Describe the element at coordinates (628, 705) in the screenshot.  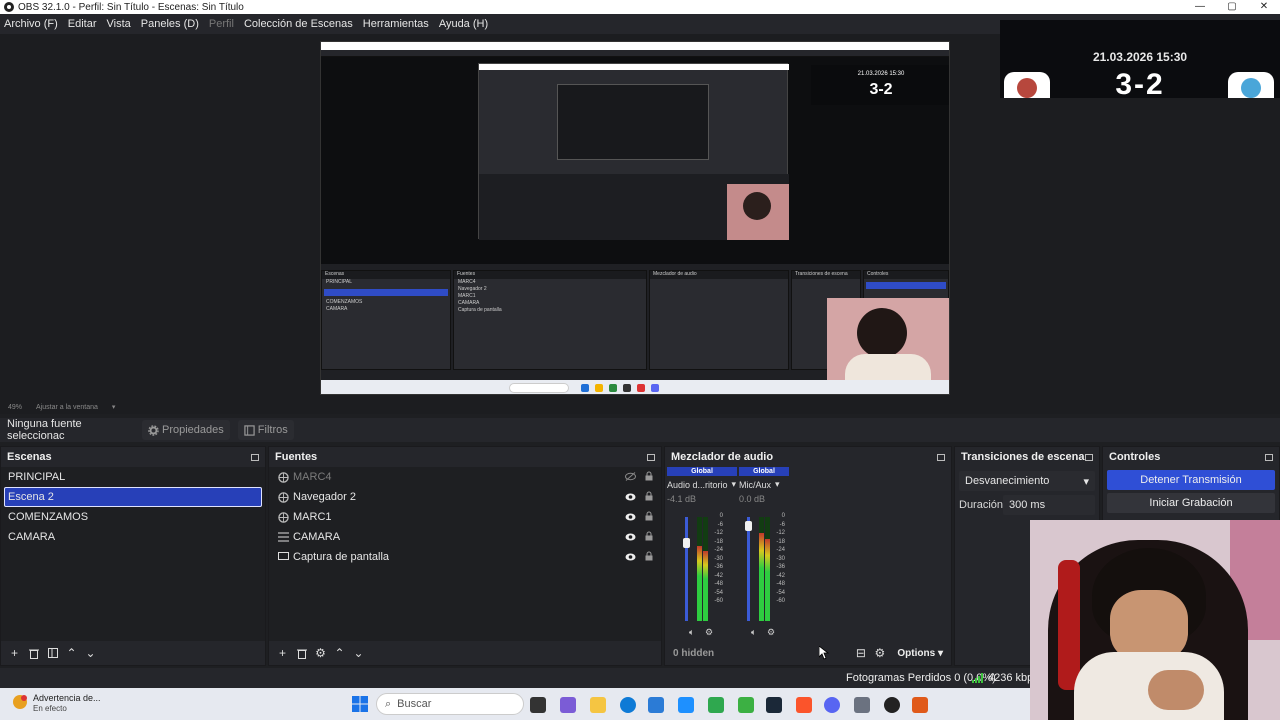
I see `edge-icon` at that location.